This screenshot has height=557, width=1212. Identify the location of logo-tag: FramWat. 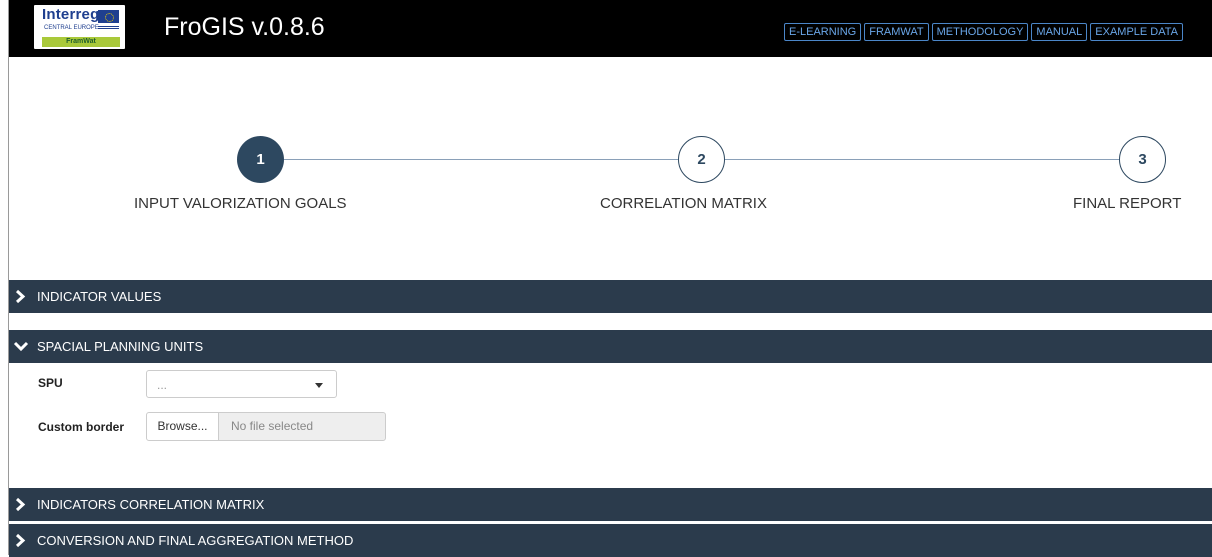
(81, 42).